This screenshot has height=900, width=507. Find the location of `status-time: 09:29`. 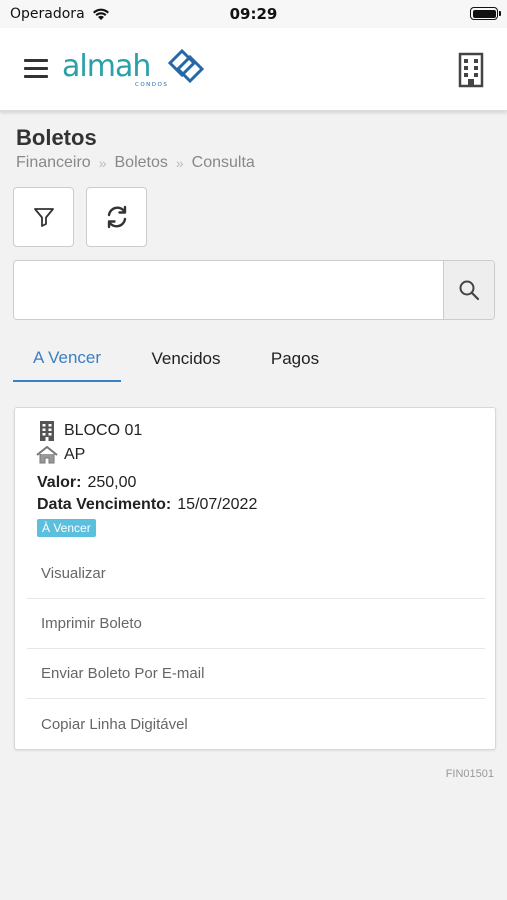

status-time: 09:29 is located at coordinates (253, 14).